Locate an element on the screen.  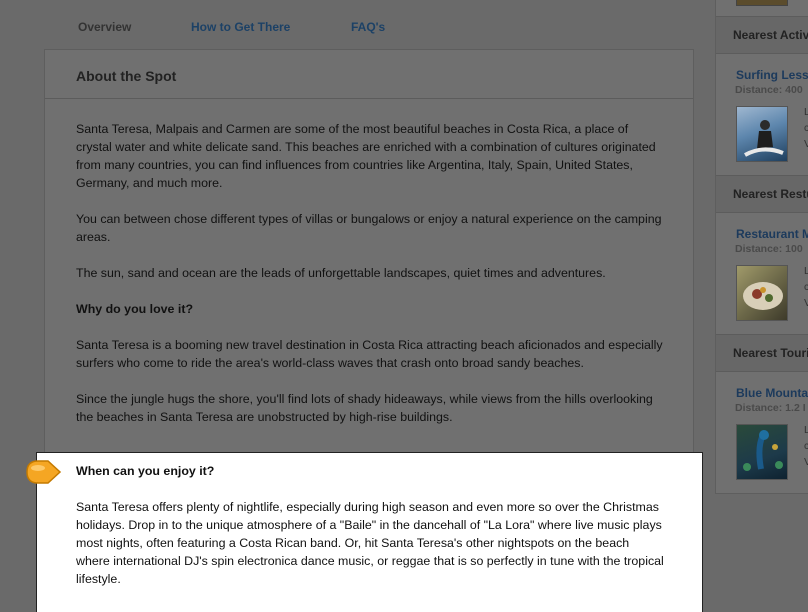
sidebar-heading-restaurants: Nearest Restu is located at coordinates (770, 194).